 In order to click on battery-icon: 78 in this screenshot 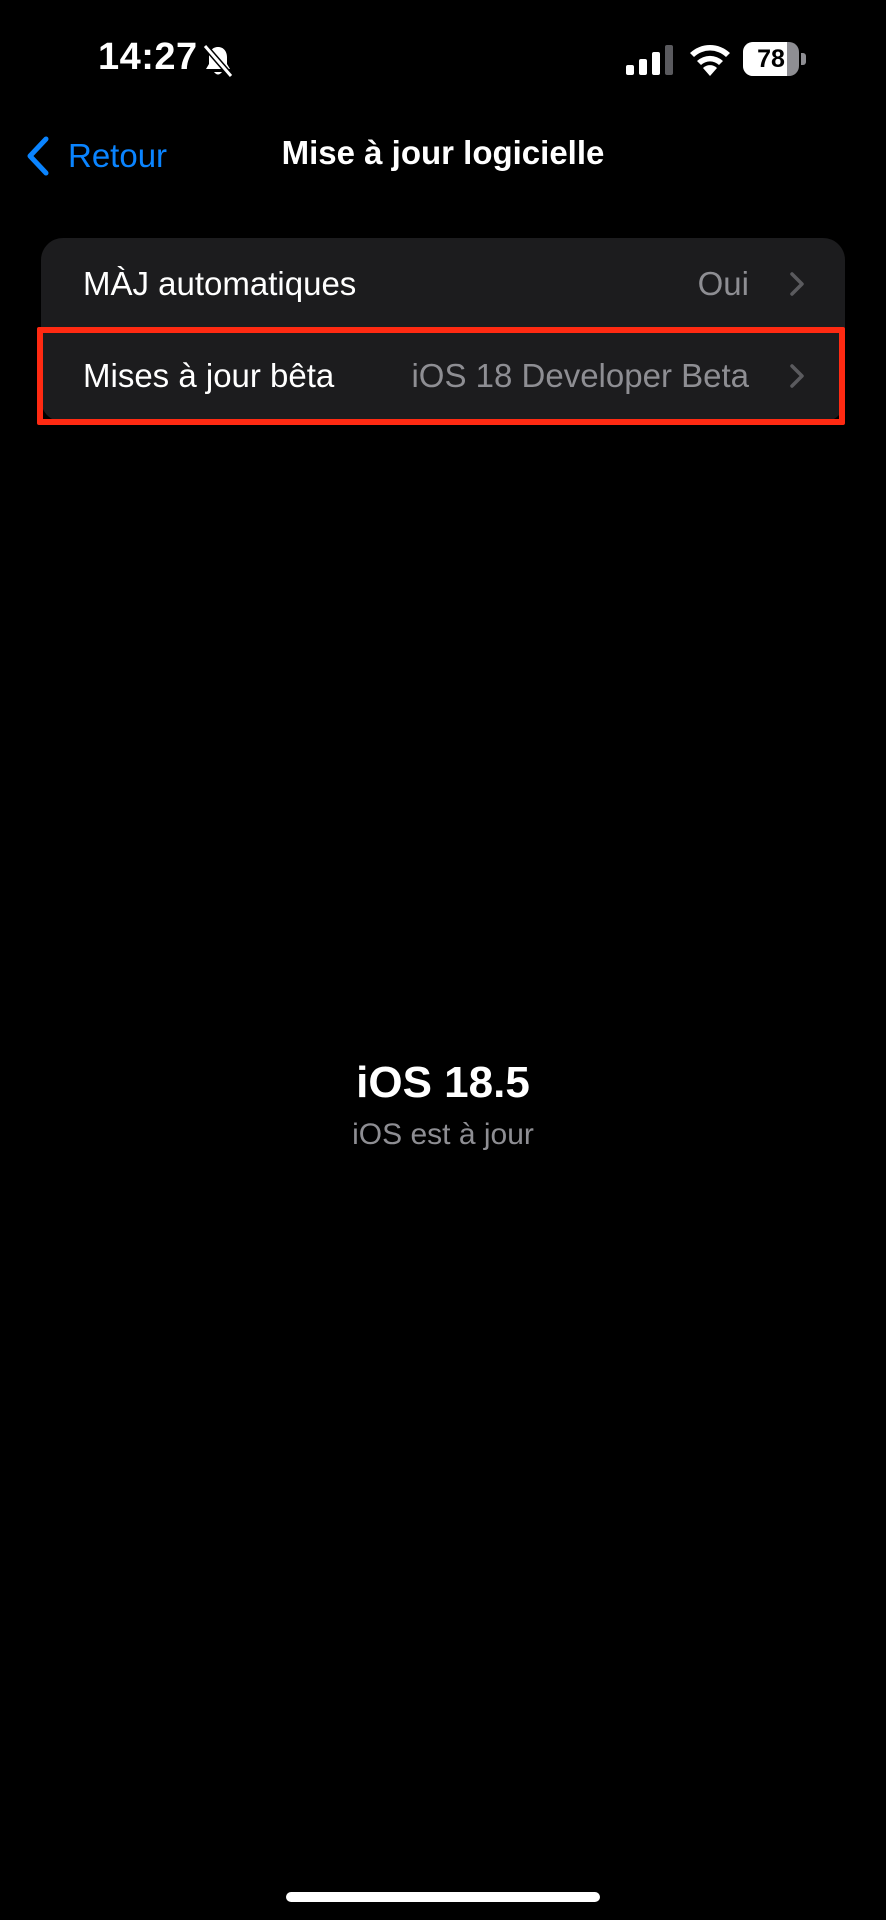, I will do `click(775, 59)`.